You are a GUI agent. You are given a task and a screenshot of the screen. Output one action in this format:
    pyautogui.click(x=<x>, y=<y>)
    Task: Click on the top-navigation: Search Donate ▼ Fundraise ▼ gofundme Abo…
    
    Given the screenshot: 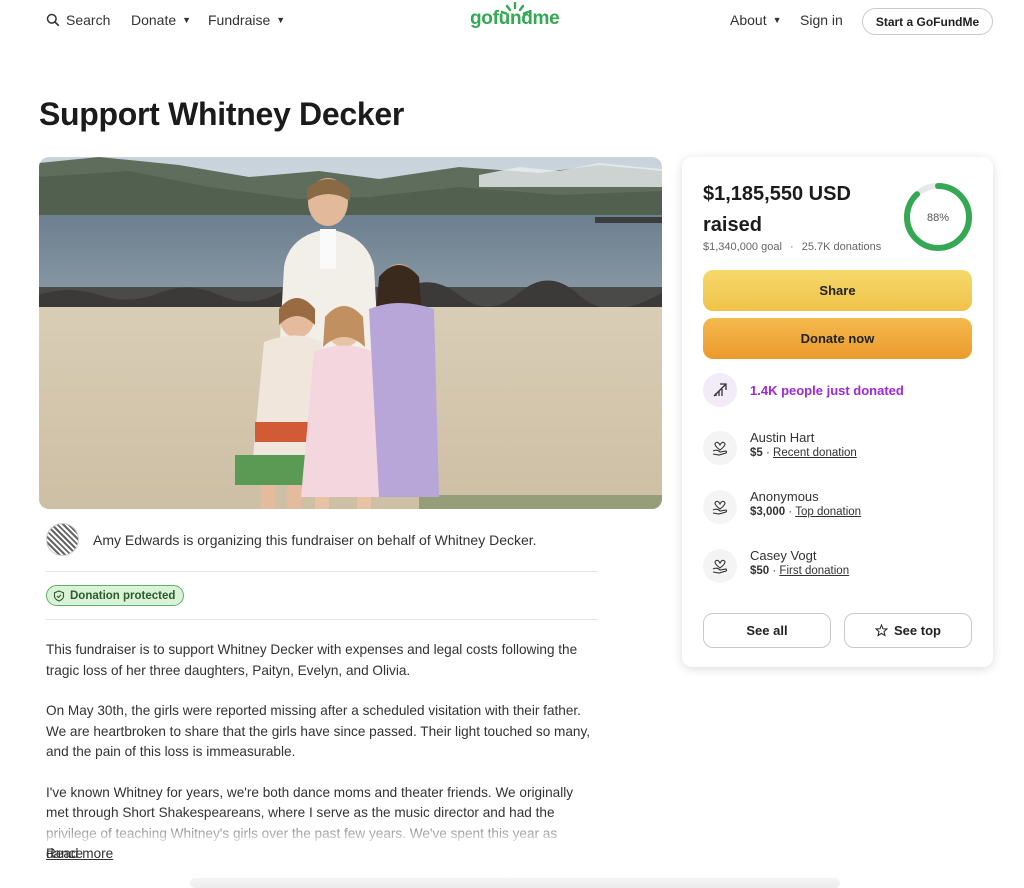 What is the action you would take?
    pyautogui.click(x=512, y=22)
    